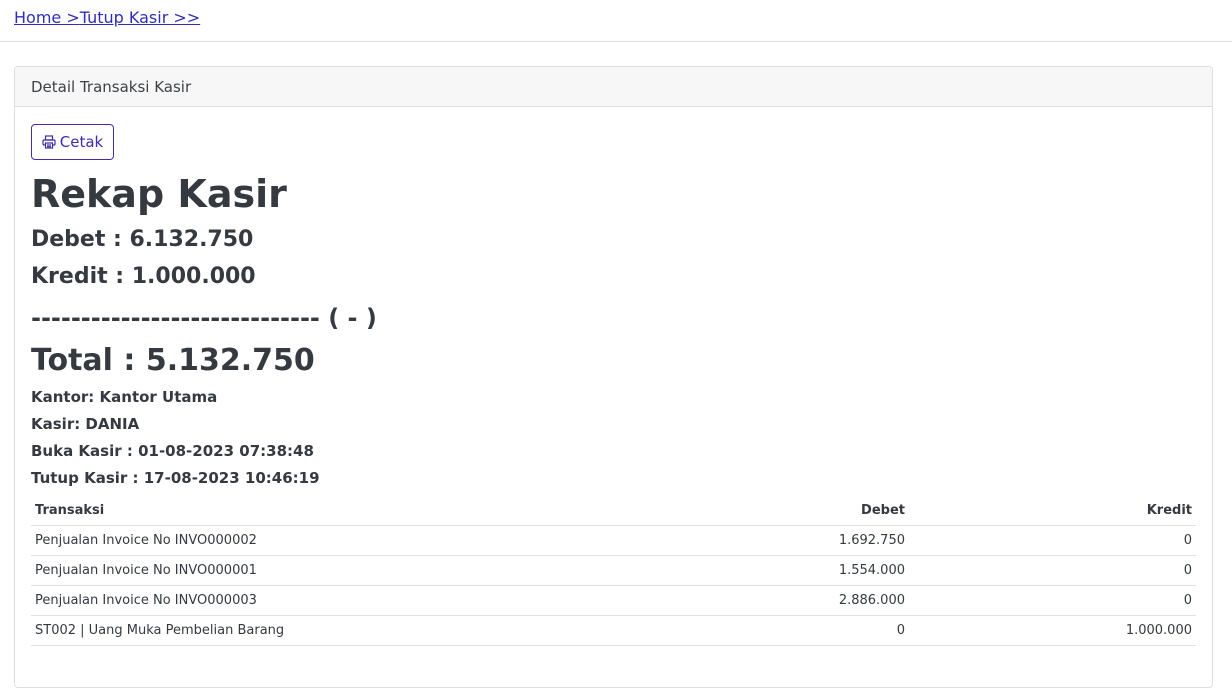 The height and width of the screenshot is (688, 1232). Describe the element at coordinates (88, 360) in the screenshot. I see `total-label: Total :` at that location.